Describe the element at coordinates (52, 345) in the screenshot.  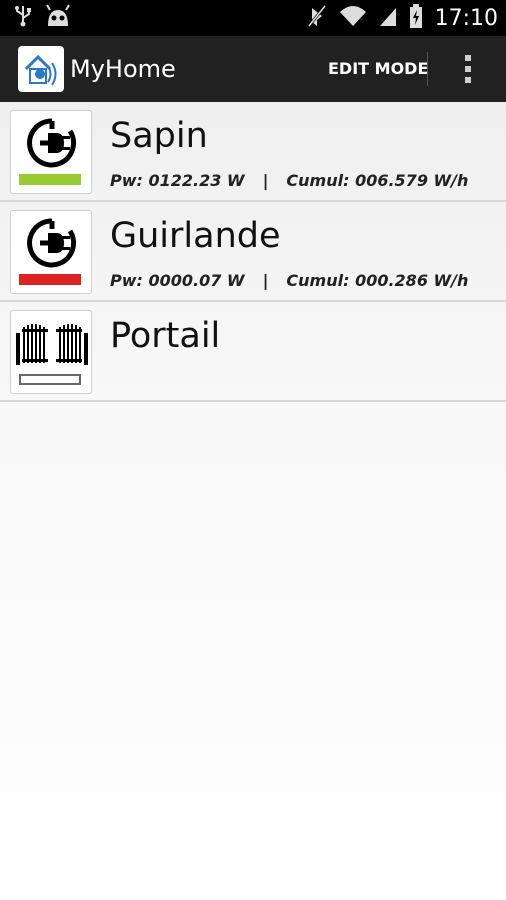
I see `gate-icon` at that location.